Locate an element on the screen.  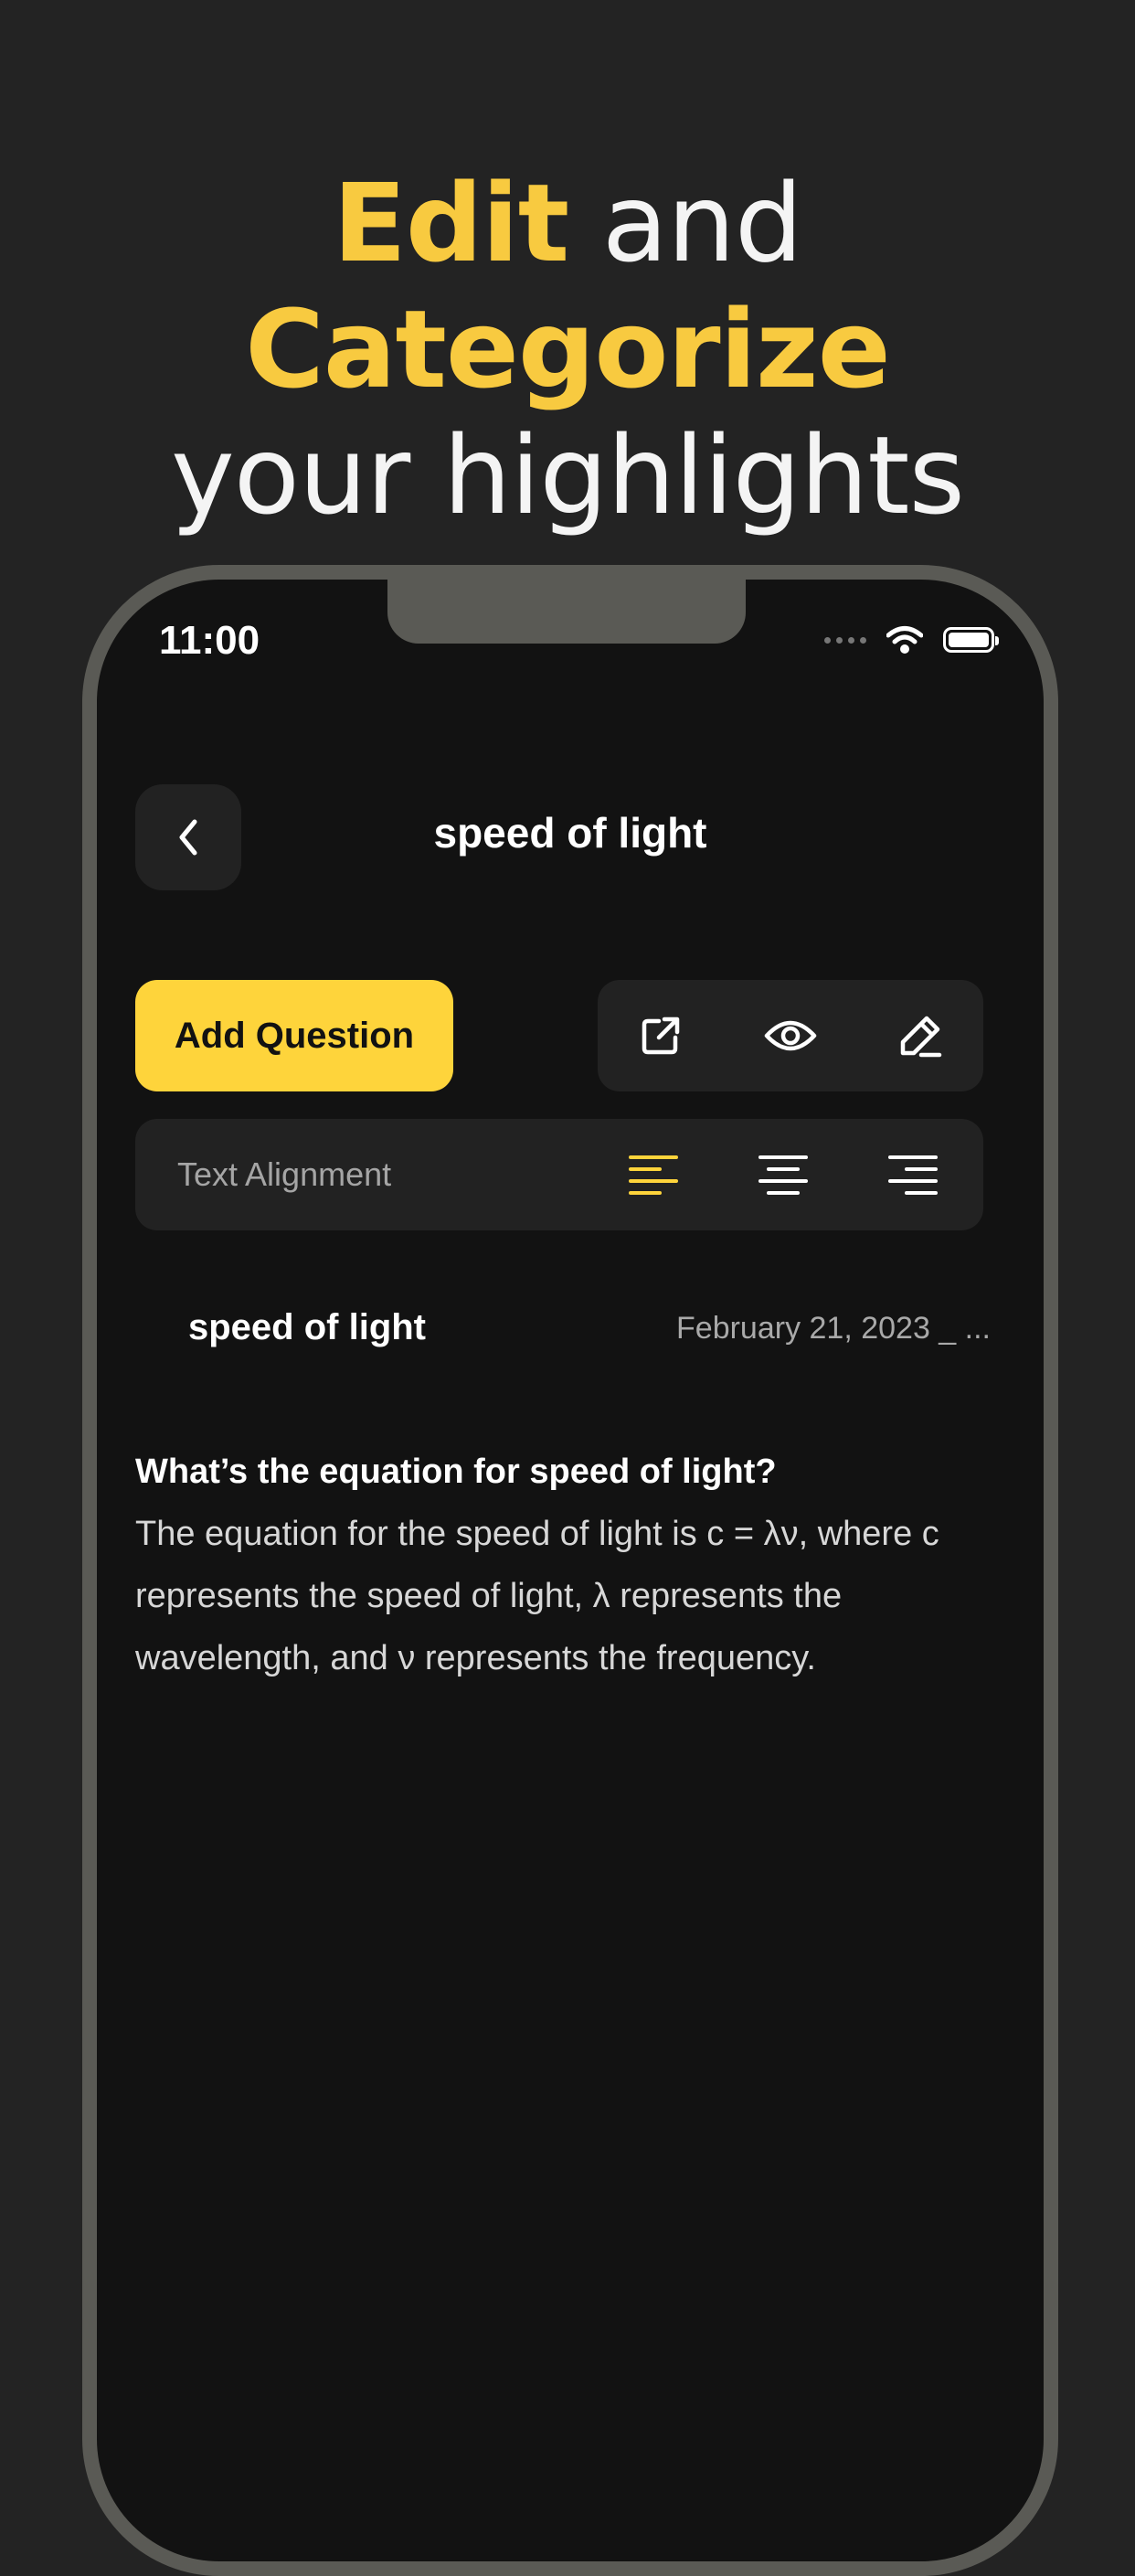
preview-button is located at coordinates (790, 1035).